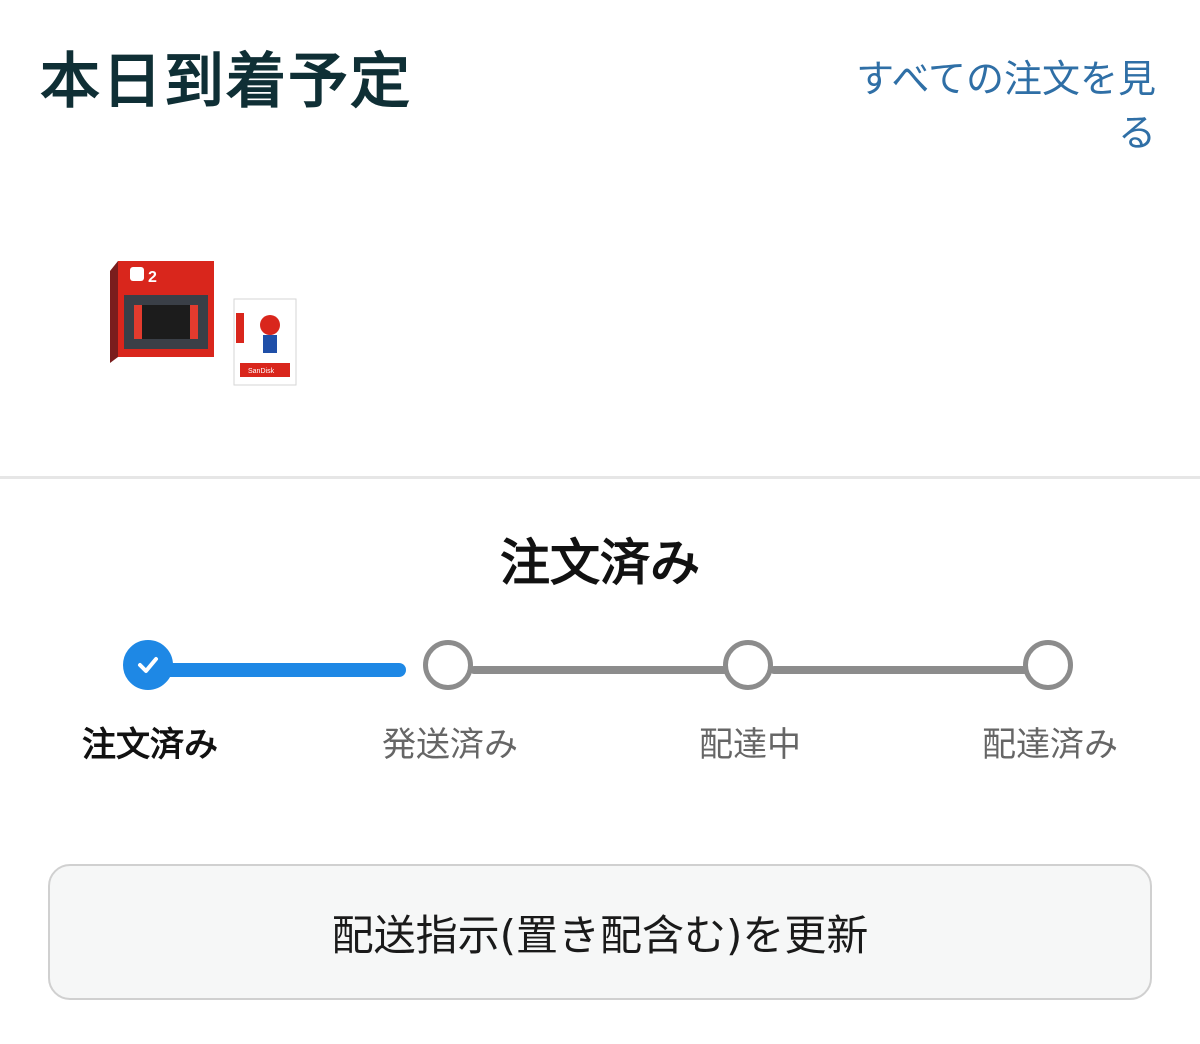 The image size is (1200, 1044). I want to click on switch-box-side, so click(114, 312).